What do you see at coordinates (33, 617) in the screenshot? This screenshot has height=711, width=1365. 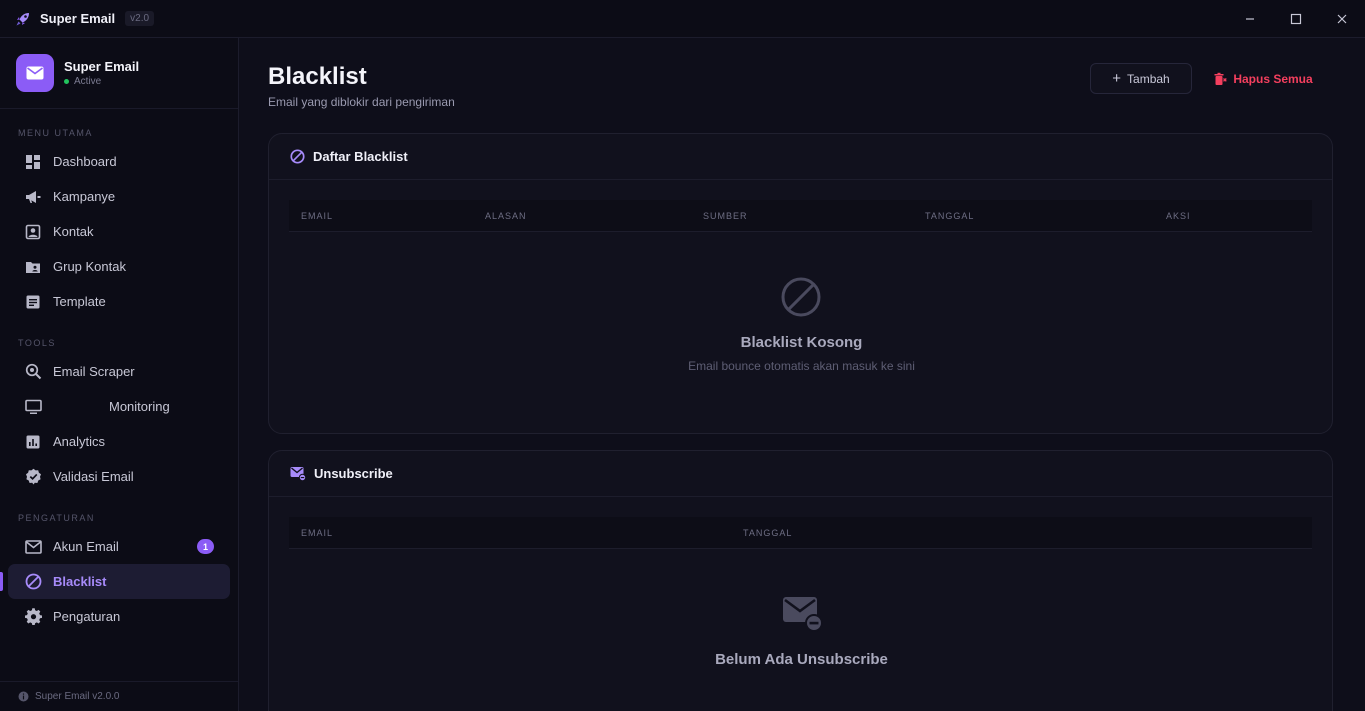 I see `gear-icon` at bounding box center [33, 617].